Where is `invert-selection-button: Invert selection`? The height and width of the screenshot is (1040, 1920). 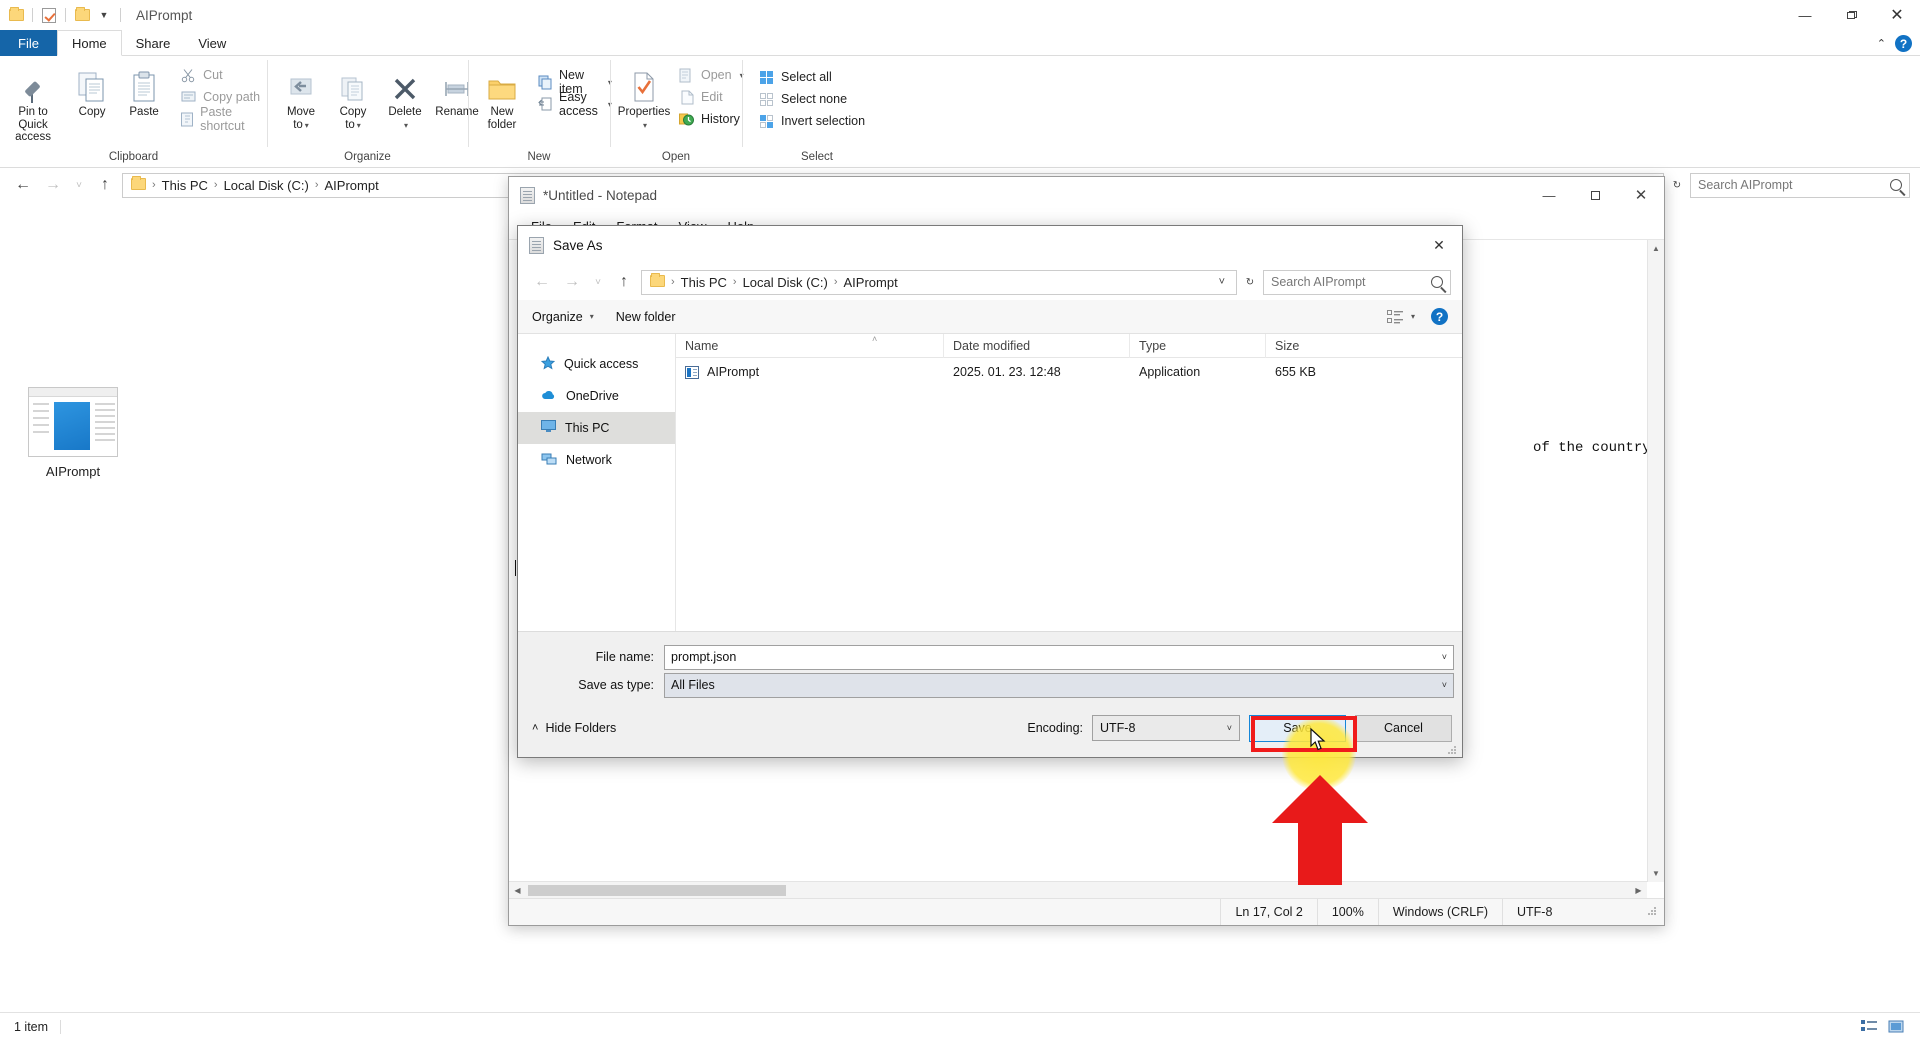
invert-selection-button: Invert selection is located at coordinates (811, 121).